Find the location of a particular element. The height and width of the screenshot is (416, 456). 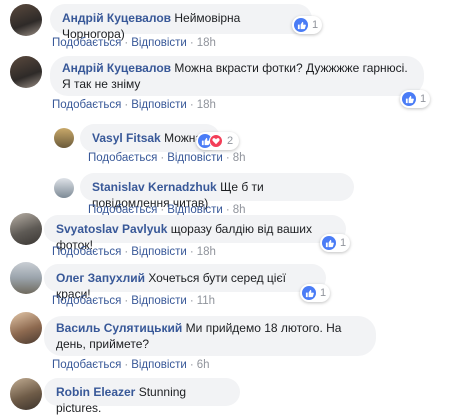

comment-actions: Подобається · Відповісти · 8h is located at coordinates (167, 158).